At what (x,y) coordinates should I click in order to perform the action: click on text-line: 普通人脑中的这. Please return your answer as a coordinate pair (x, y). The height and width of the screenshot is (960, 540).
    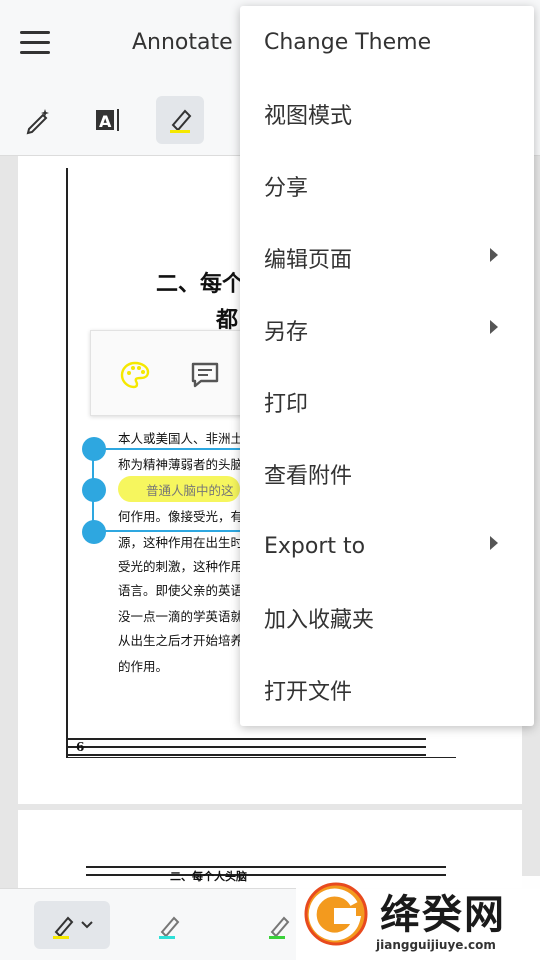
    Looking at the image, I should click on (190, 490).